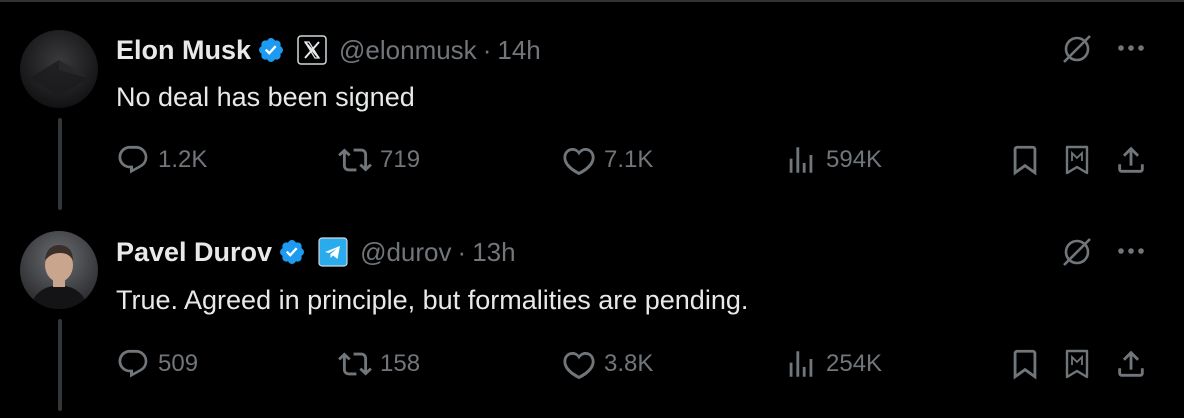  I want to click on views-button: 594K, so click(833, 160).